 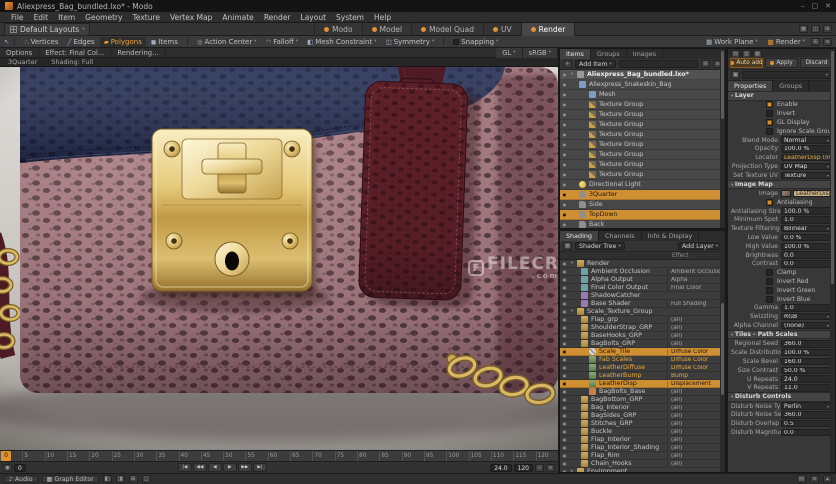 I want to click on timeline-playhead: 0, so click(x=6, y=456).